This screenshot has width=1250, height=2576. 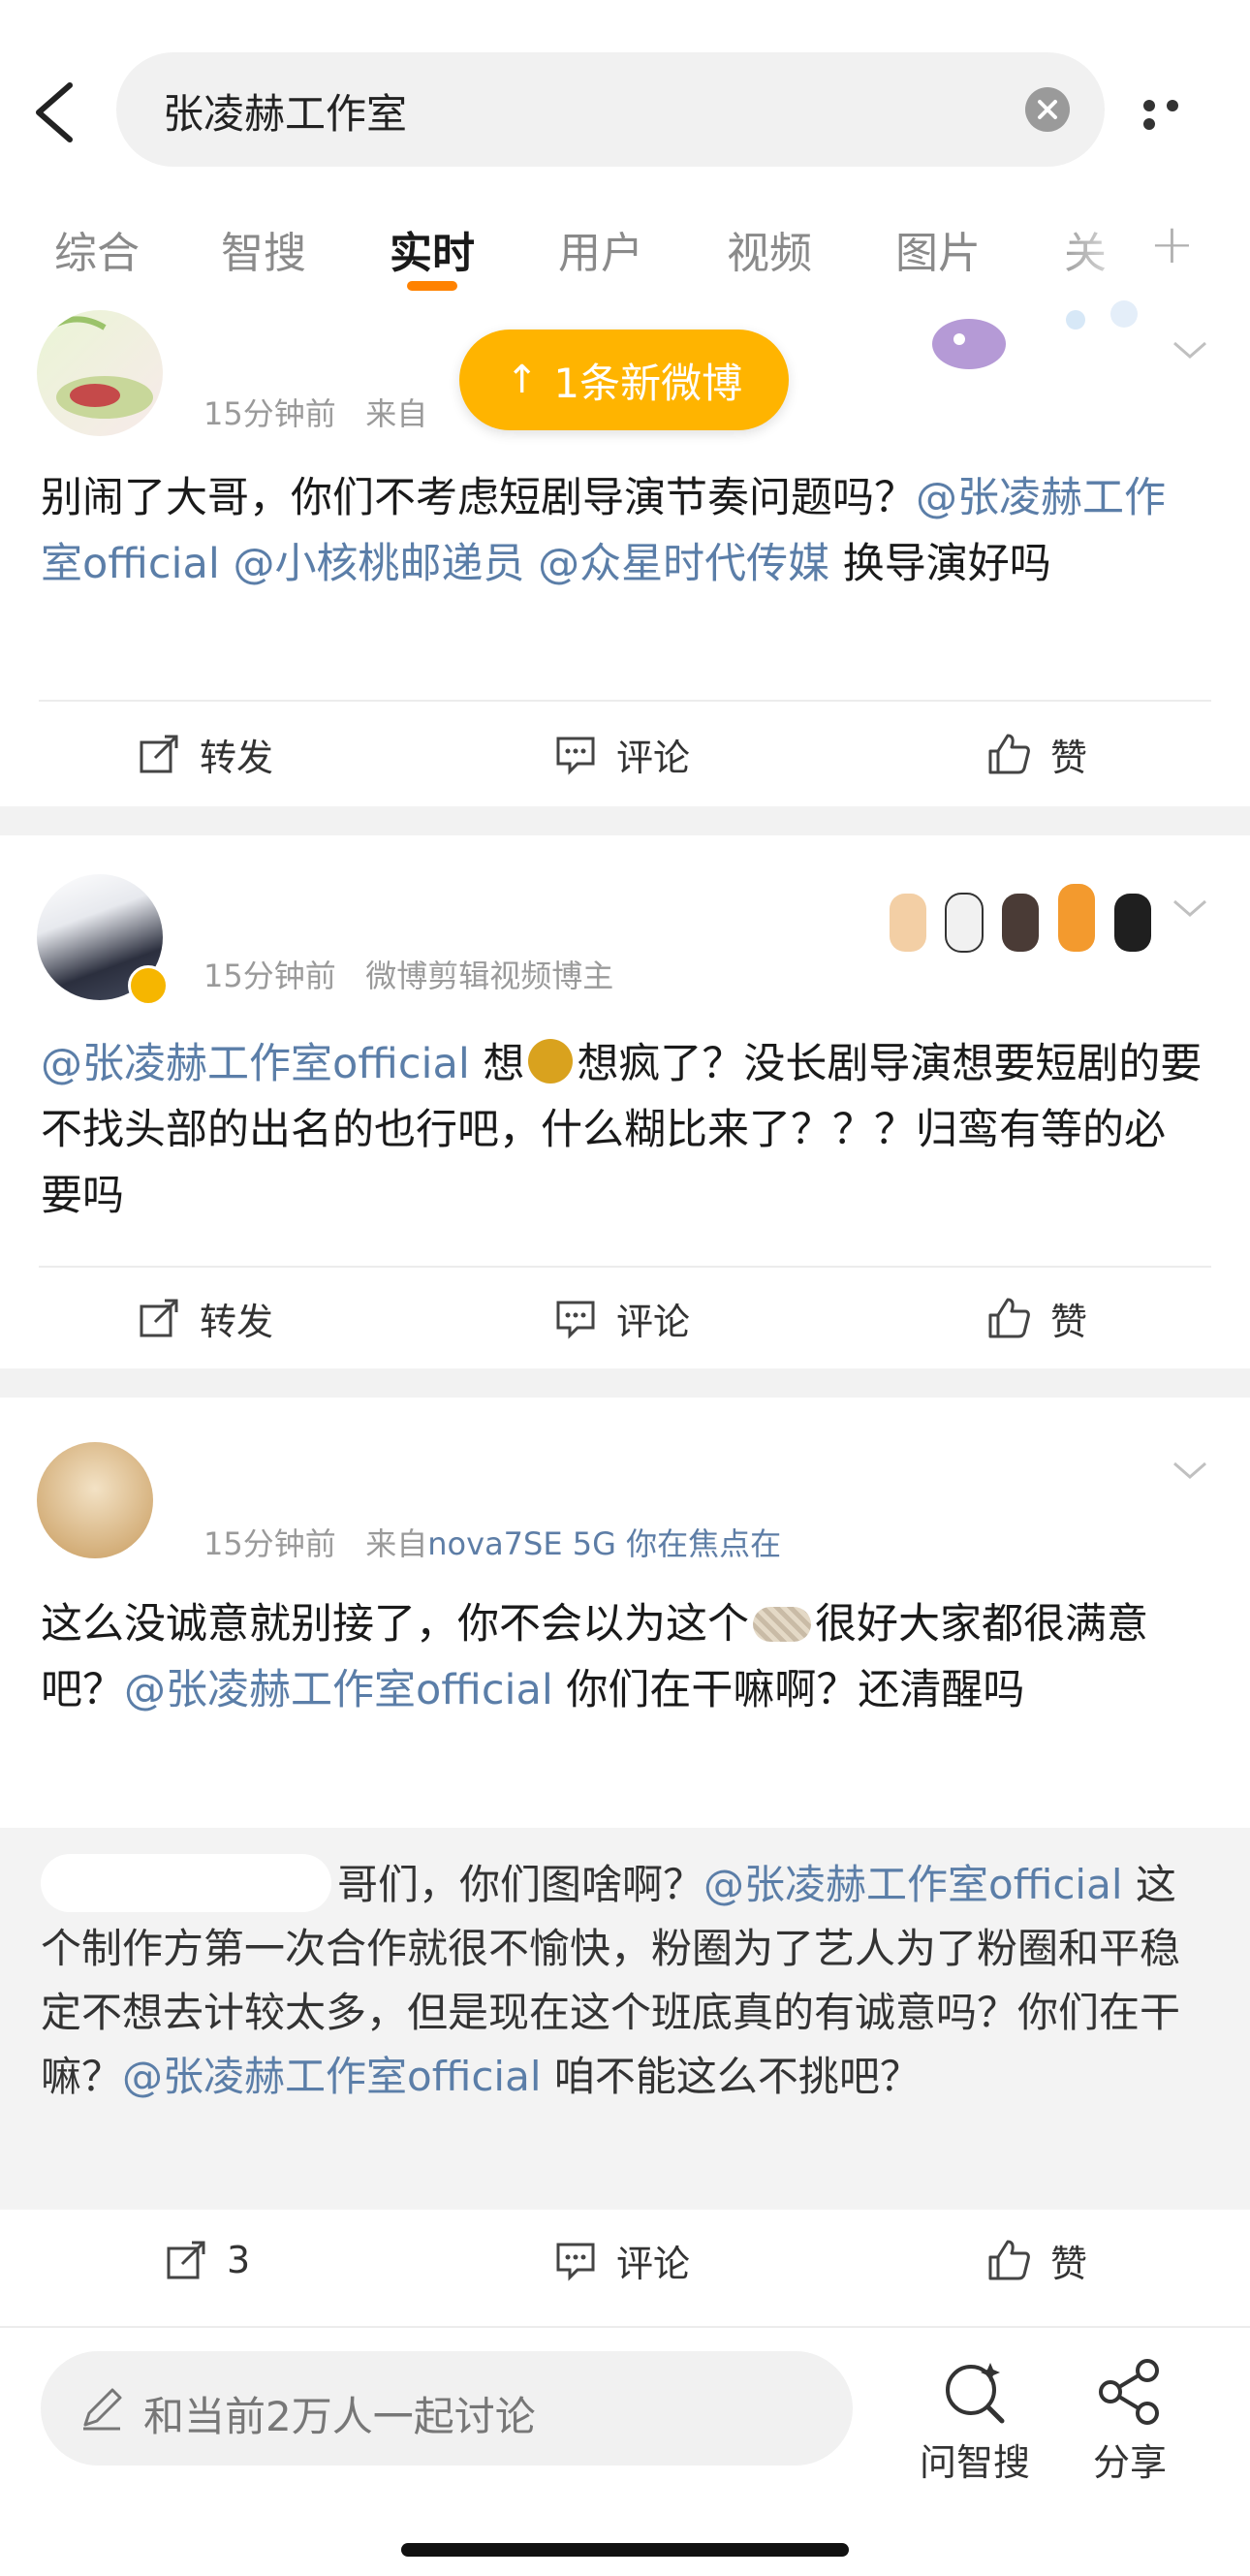 What do you see at coordinates (769, 249) in the screenshot?
I see `tab-videos: 视频` at bounding box center [769, 249].